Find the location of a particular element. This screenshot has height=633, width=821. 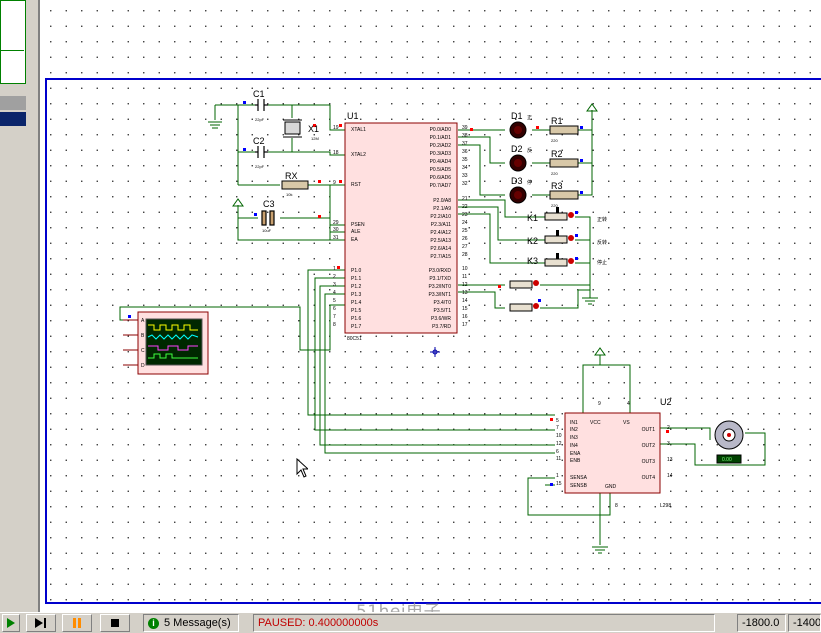

mouse-cursor-icon is located at coordinates (303, 470).